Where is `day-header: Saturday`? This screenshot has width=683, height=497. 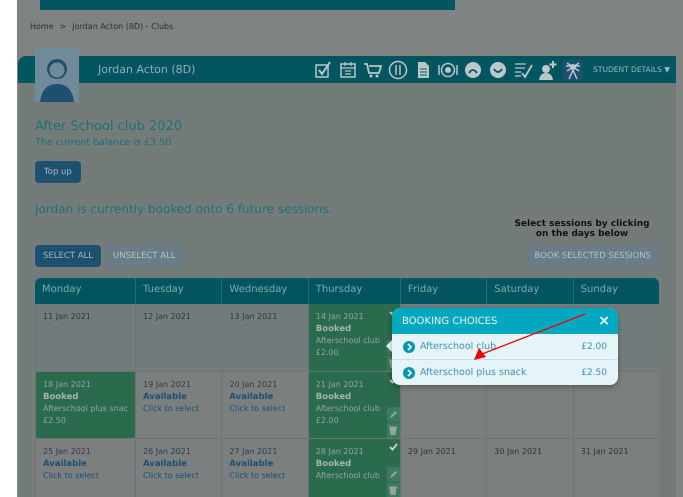
day-header: Saturday is located at coordinates (529, 291).